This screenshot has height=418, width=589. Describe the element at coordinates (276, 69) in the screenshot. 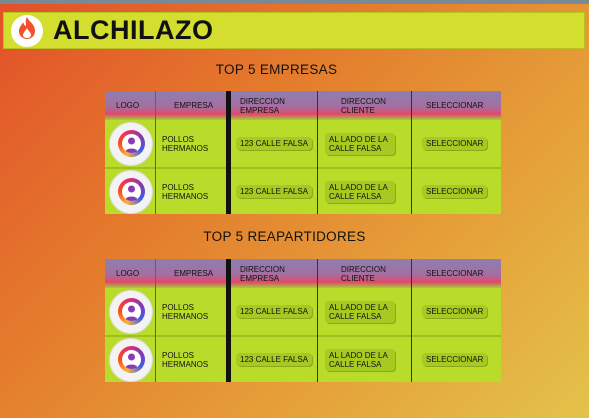

I see `section-title-empresas: TOP 5 EMPRESAS` at that location.